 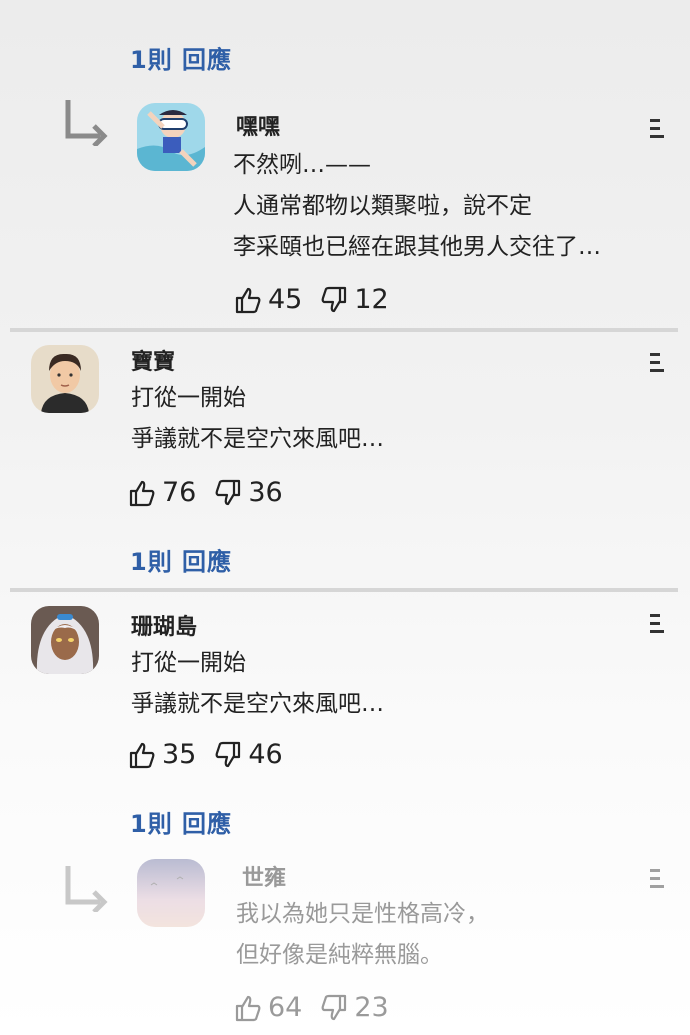 I want to click on comment-line: 我以為她只是性格高冷，, so click(x=362, y=914).